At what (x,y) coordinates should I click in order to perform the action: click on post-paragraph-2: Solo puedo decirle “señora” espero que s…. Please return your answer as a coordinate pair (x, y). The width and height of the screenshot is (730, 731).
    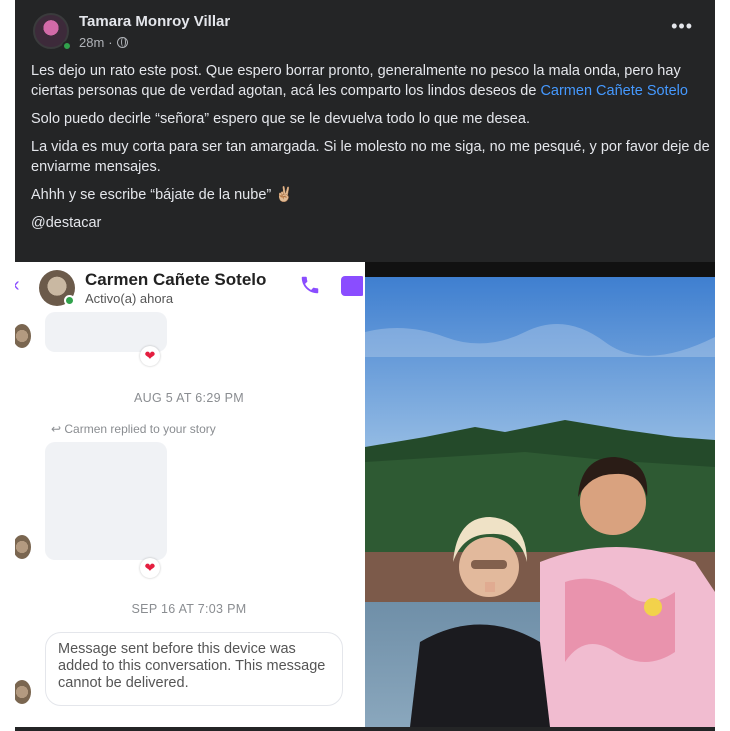
    Looking at the image, I should click on (280, 119).